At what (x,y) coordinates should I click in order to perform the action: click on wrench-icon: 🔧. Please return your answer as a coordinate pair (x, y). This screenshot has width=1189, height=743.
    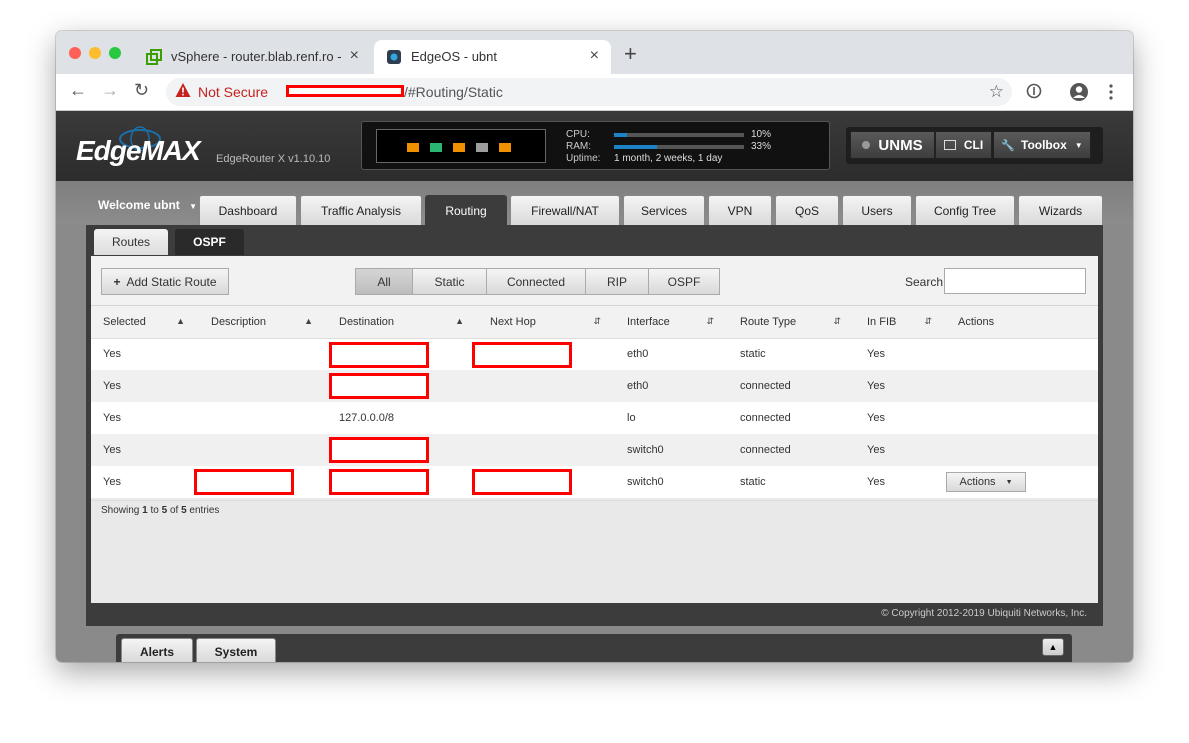
    Looking at the image, I should click on (1008, 145).